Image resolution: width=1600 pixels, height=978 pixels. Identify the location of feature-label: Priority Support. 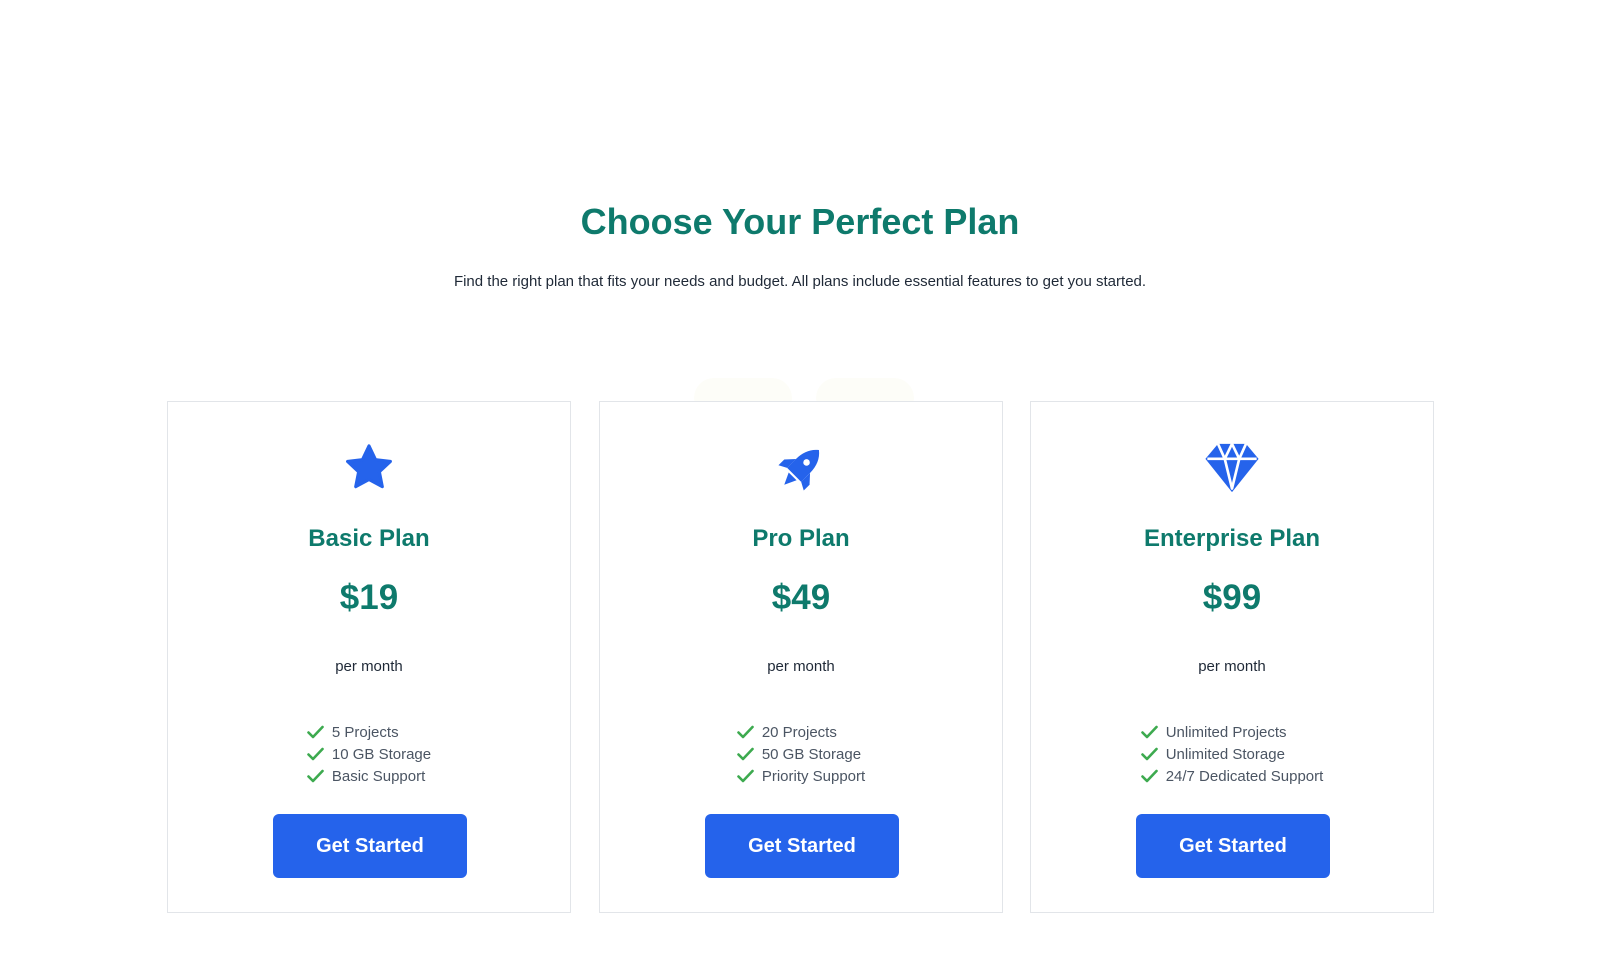
(813, 776).